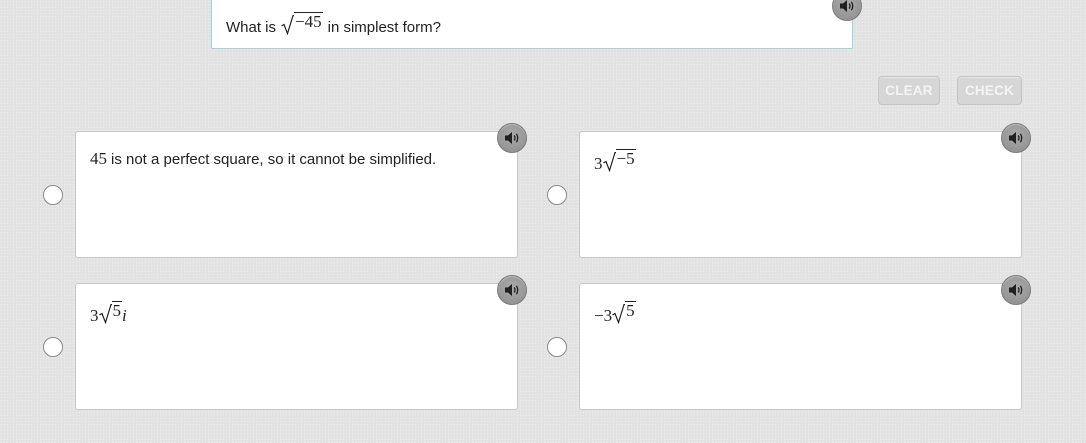 This screenshot has width=1086, height=443. I want to click on option-b-content: 3 −5, so click(615, 161).